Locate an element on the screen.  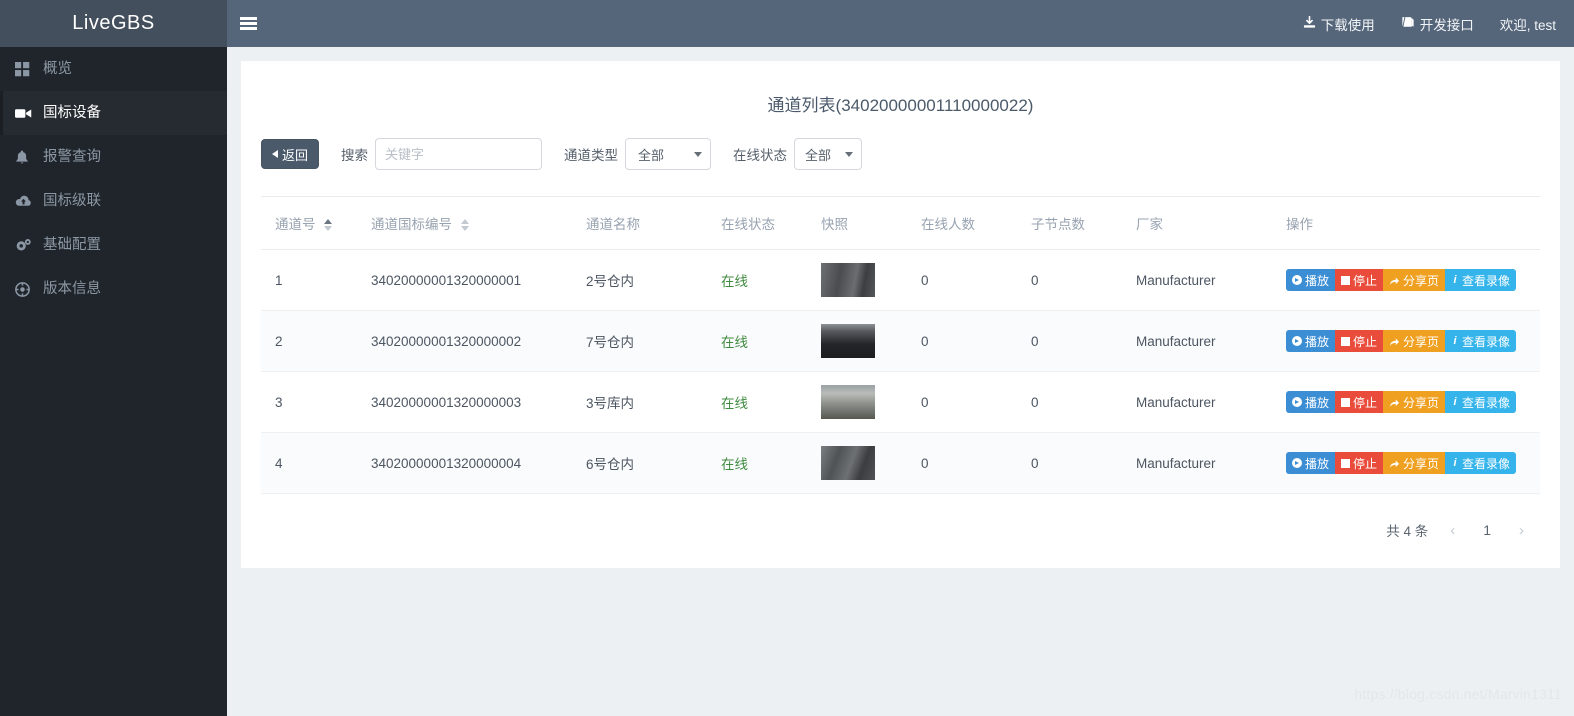
gears-icon is located at coordinates (29, 245).